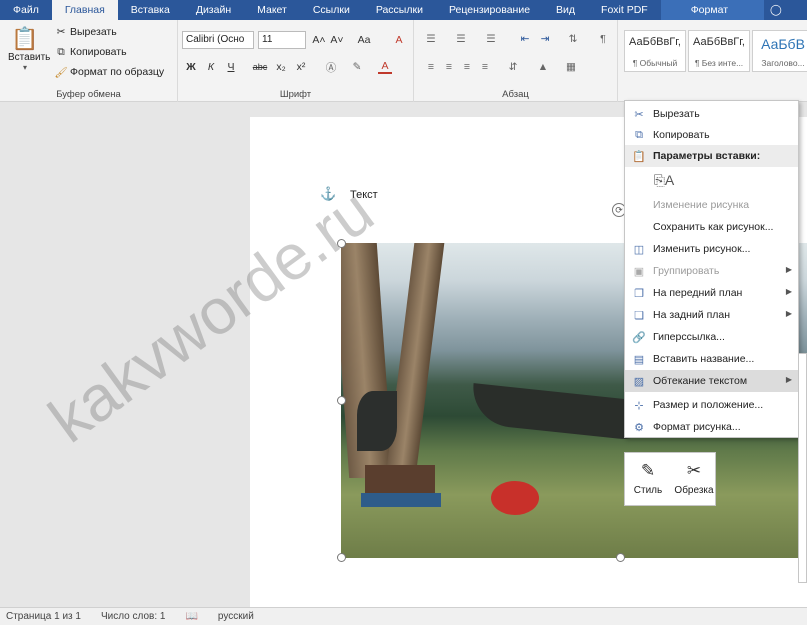 This screenshot has height=625, width=807. Describe the element at coordinates (694, 470) in the screenshot. I see `crop-icon: ✂` at that location.